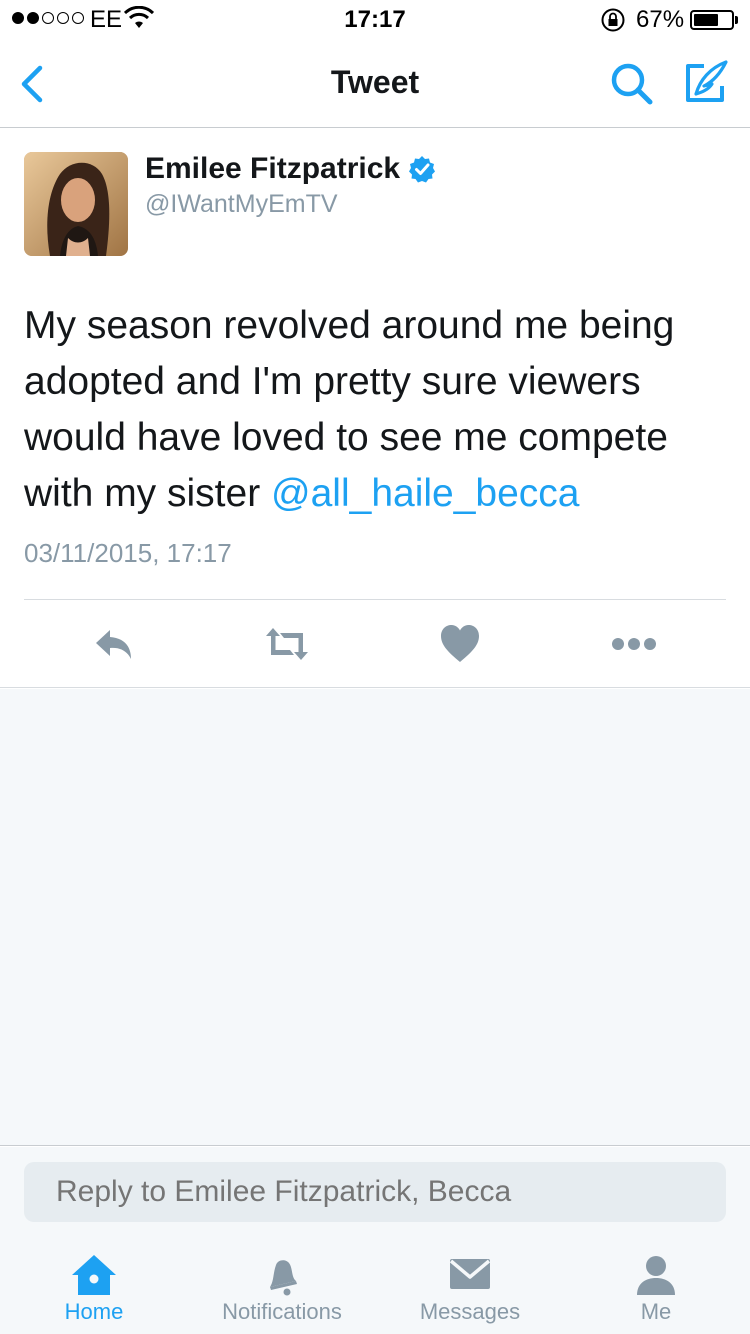 Image resolution: width=750 pixels, height=1334 pixels. What do you see at coordinates (712, 20) in the screenshot?
I see `battery-icon` at bounding box center [712, 20].